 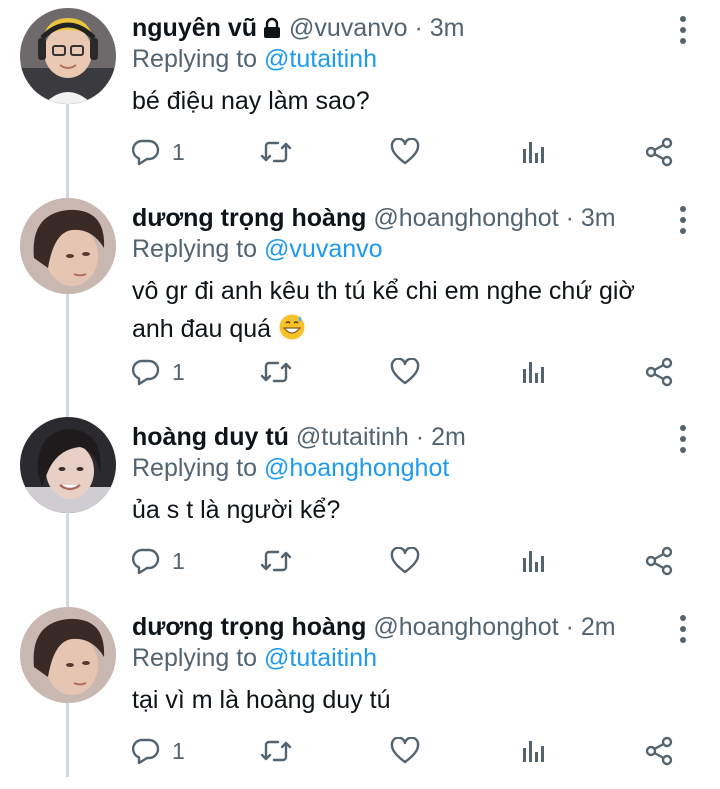 What do you see at coordinates (261, 700) in the screenshot?
I see `tweet-text: tại vì m là hoàng duy tú` at bounding box center [261, 700].